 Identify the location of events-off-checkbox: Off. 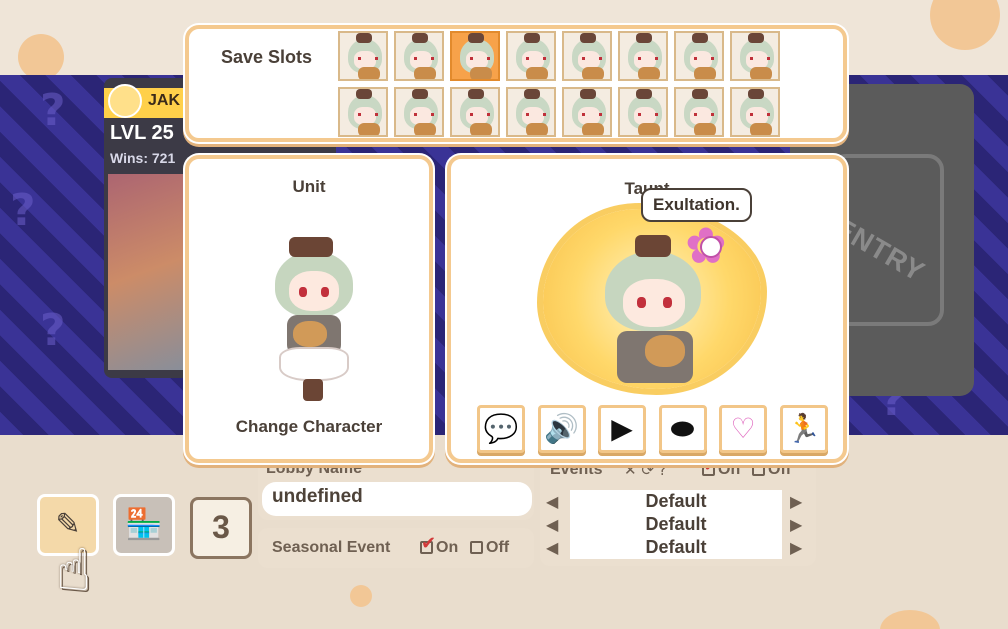
(771, 470).